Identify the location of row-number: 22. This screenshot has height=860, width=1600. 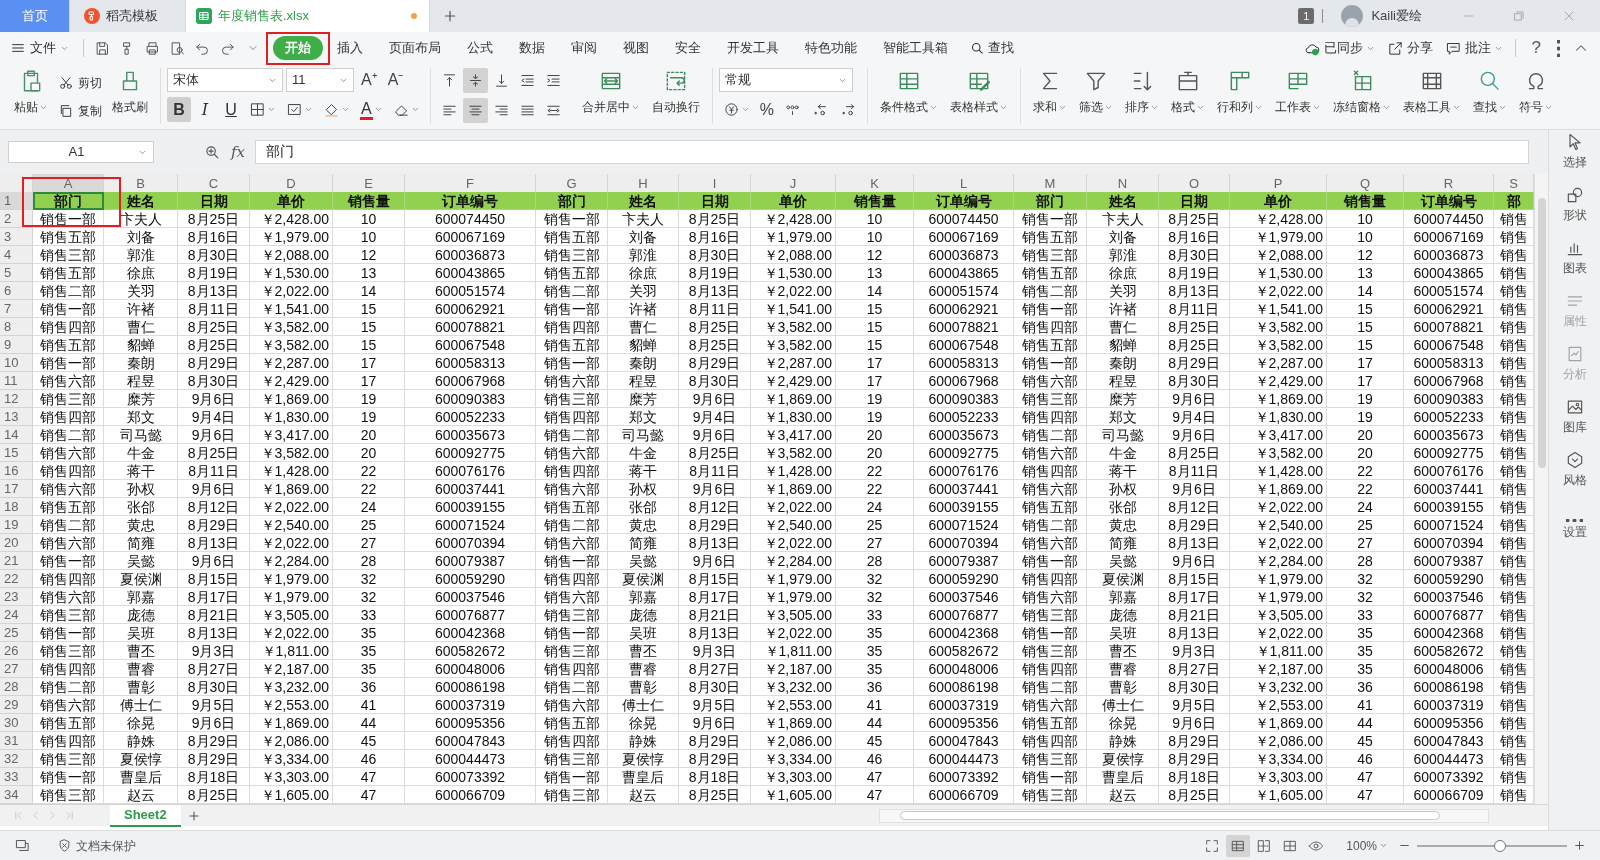
(16, 579).